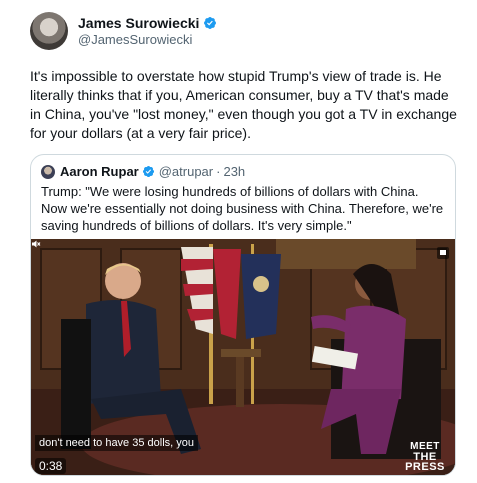  What do you see at coordinates (116, 443) in the screenshot?
I see `video-caption: don't need to have 35 dolls, you` at bounding box center [116, 443].